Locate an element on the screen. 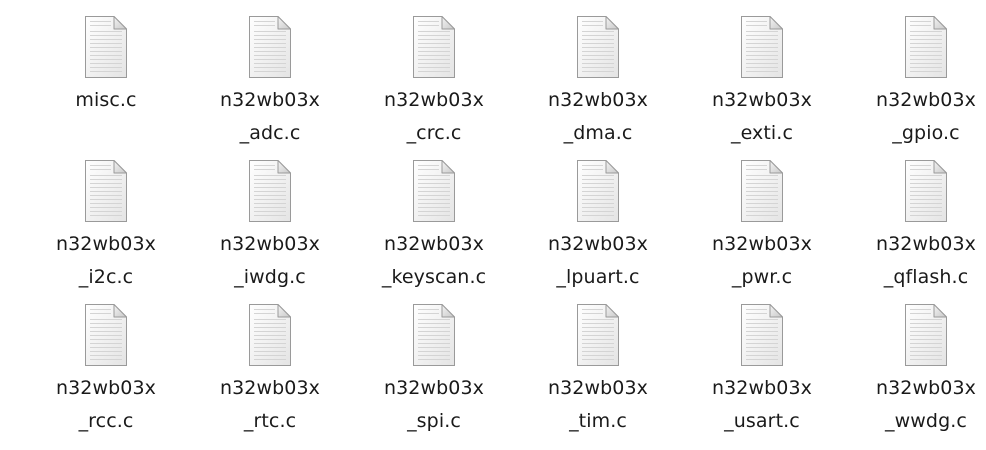 Image resolution: width=986 pixels, height=450 pixels. file-name-line-1: misc.c is located at coordinates (106, 100).